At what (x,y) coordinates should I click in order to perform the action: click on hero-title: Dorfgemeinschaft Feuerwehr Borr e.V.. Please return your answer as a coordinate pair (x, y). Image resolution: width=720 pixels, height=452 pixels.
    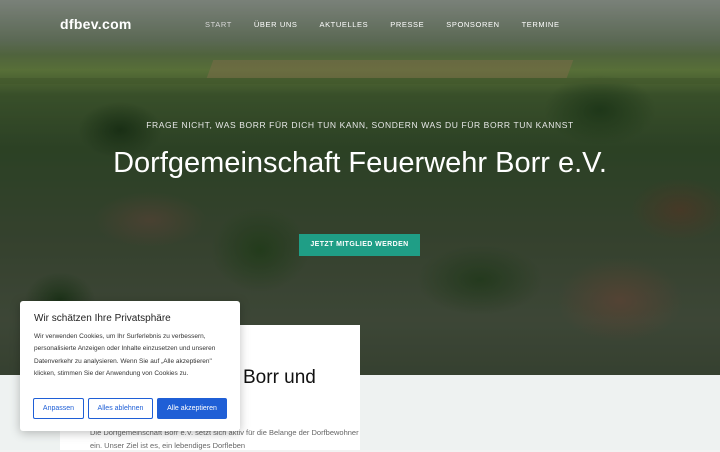
    Looking at the image, I should click on (360, 163).